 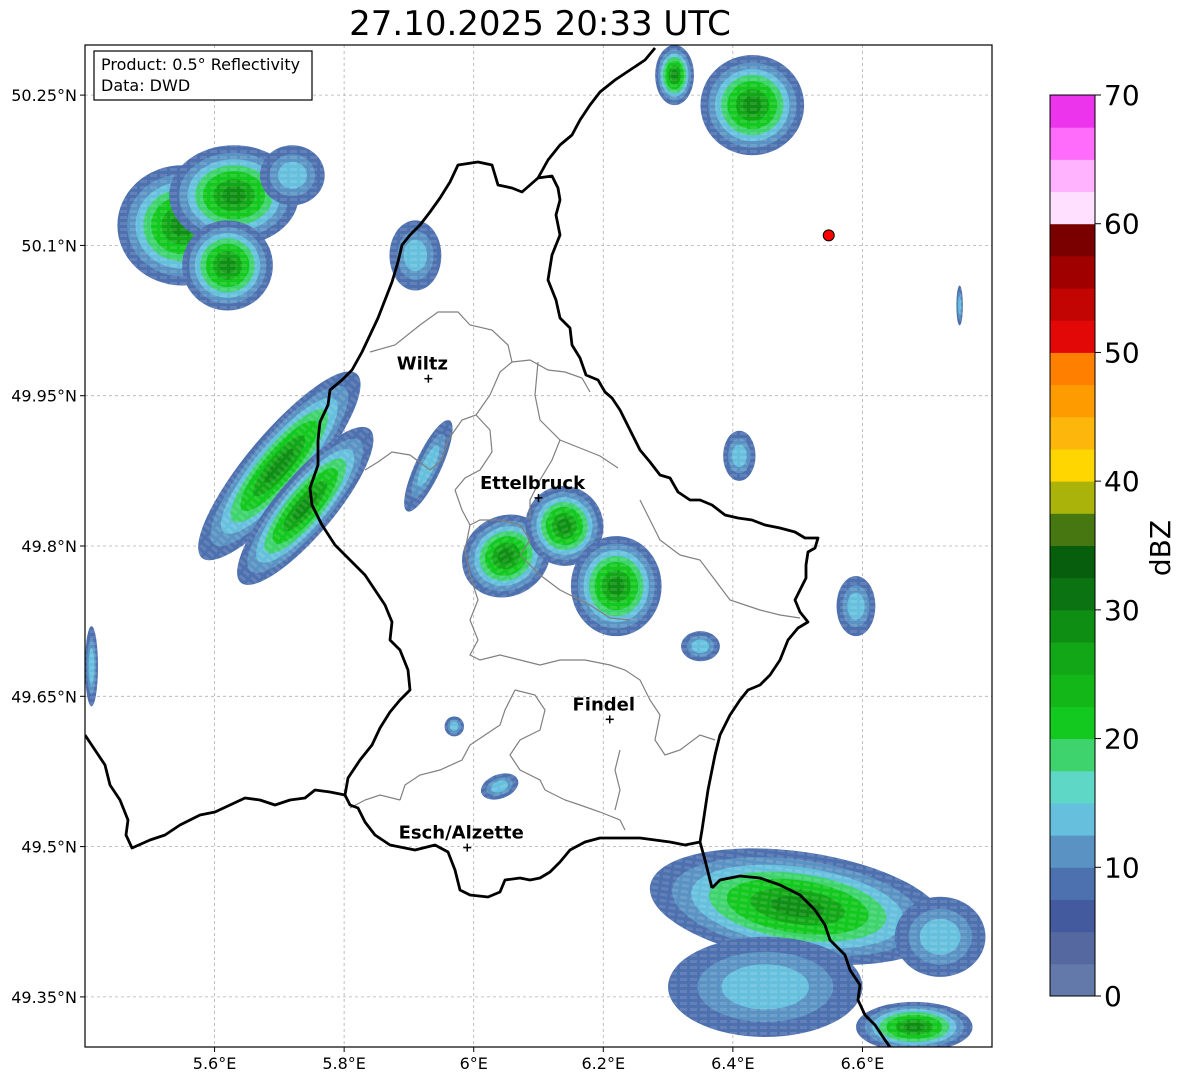 What do you see at coordinates (44, 997) in the screenshot?
I see `y-tick-label: 49.35°N` at bounding box center [44, 997].